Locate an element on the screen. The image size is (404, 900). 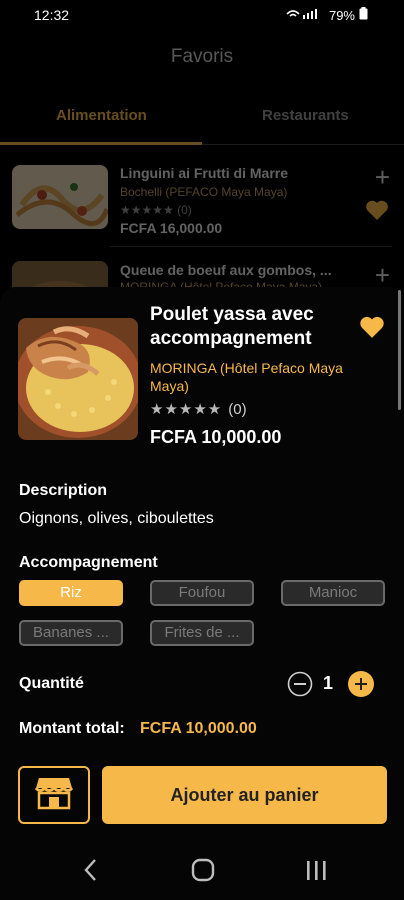
nav-recents-icon is located at coordinates (316, 872).